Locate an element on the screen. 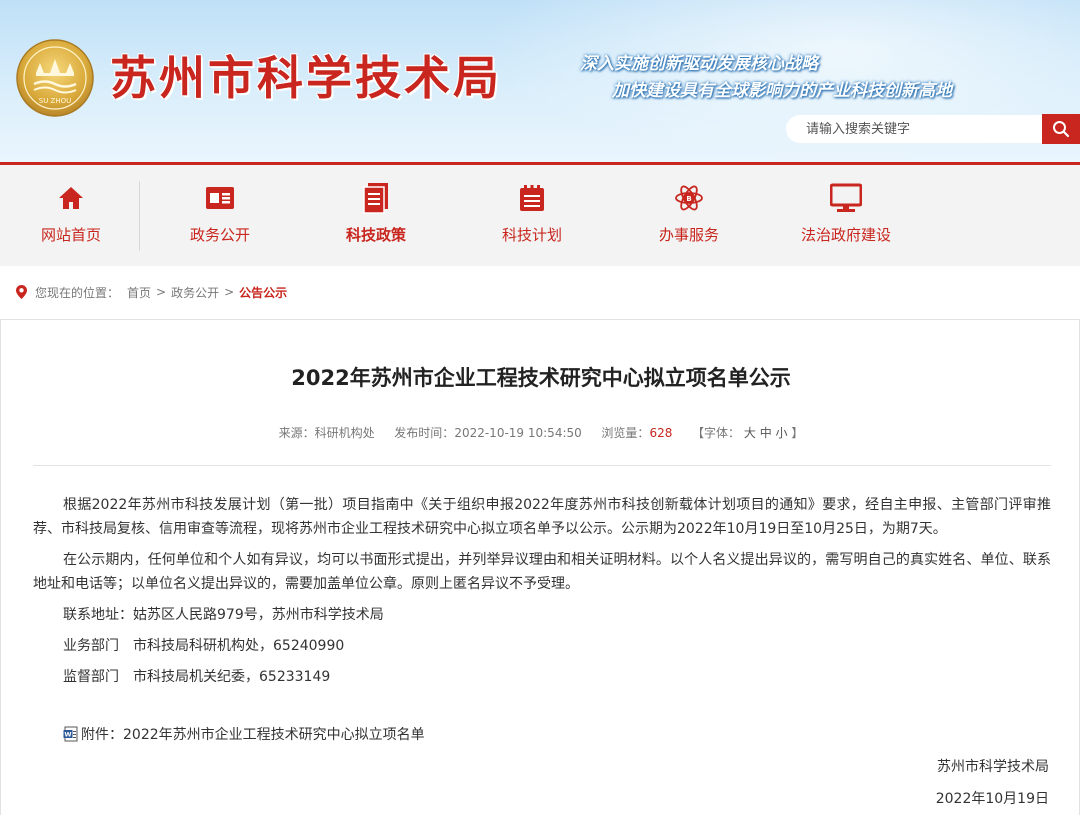 The width and height of the screenshot is (1080, 815). search-icon is located at coordinates (1061, 129).